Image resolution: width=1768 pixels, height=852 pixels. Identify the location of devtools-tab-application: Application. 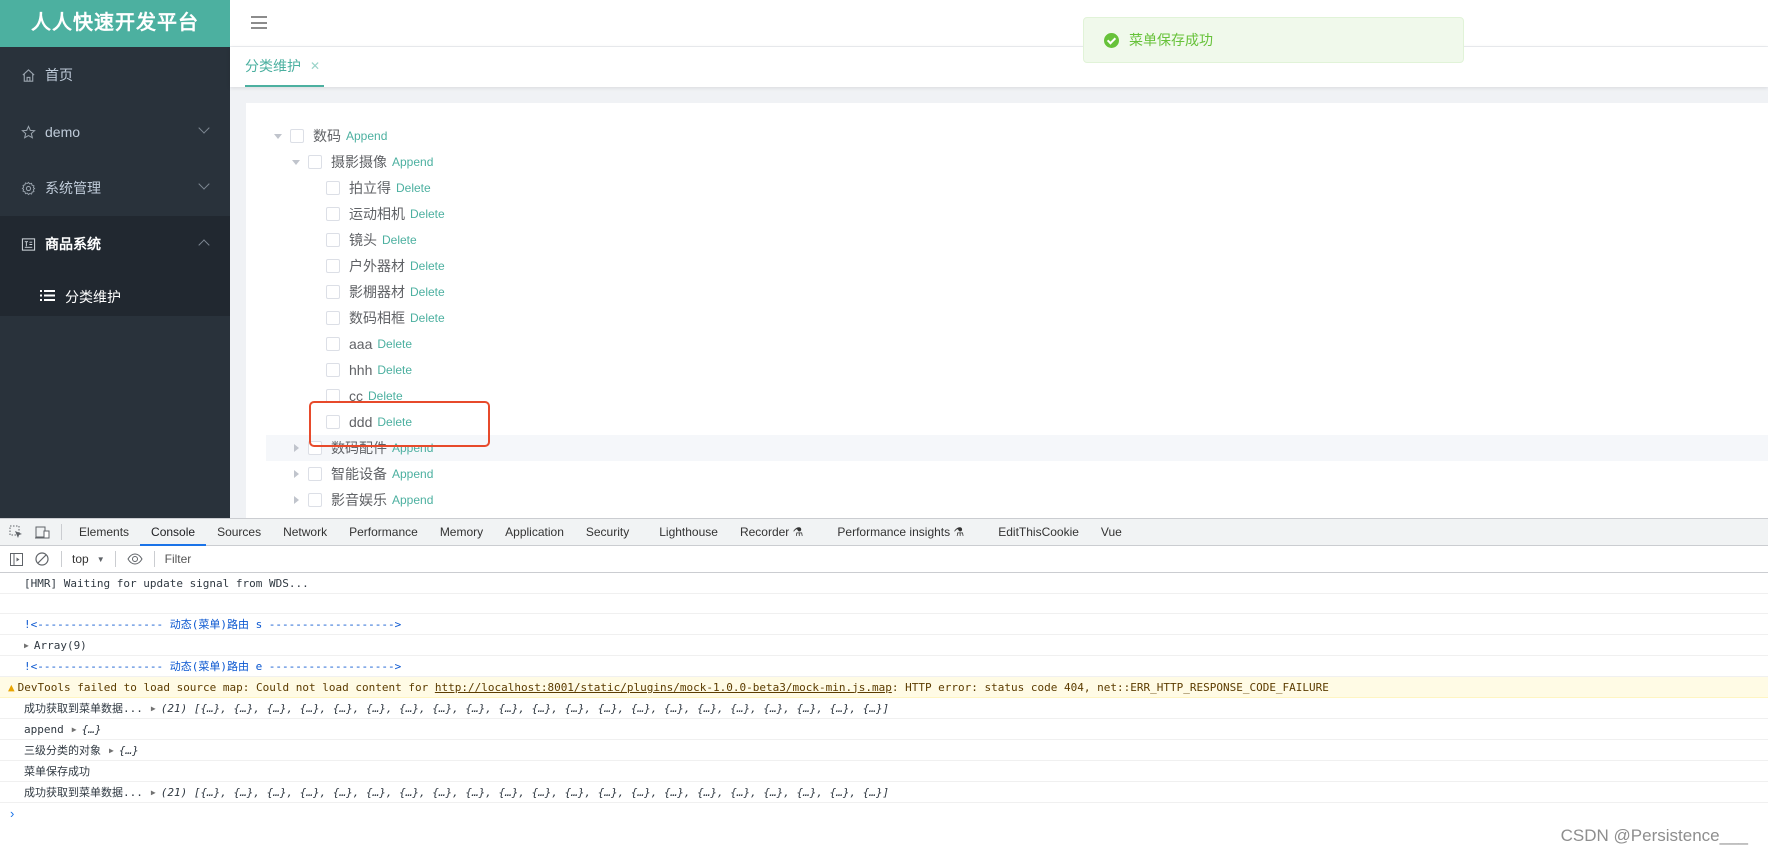
(534, 532).